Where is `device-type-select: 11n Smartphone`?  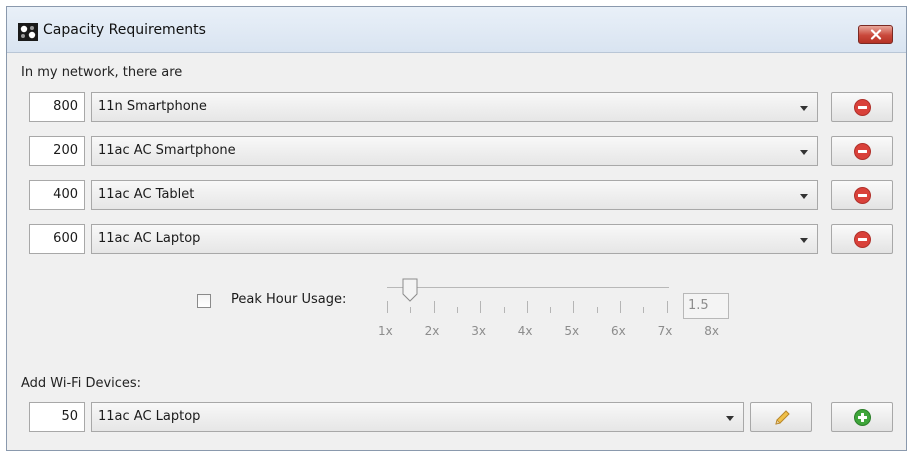
device-type-select: 11n Smartphone is located at coordinates (454, 107).